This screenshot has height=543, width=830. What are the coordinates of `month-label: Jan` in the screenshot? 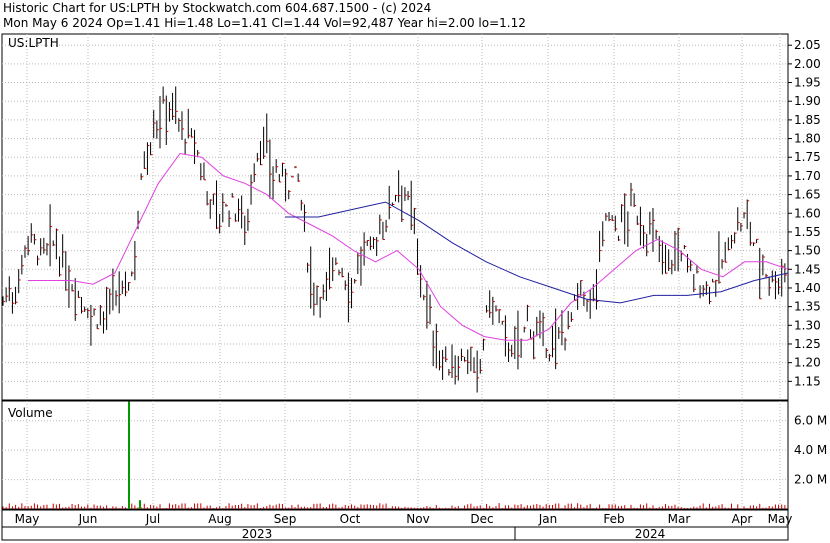 It's located at (548, 519).